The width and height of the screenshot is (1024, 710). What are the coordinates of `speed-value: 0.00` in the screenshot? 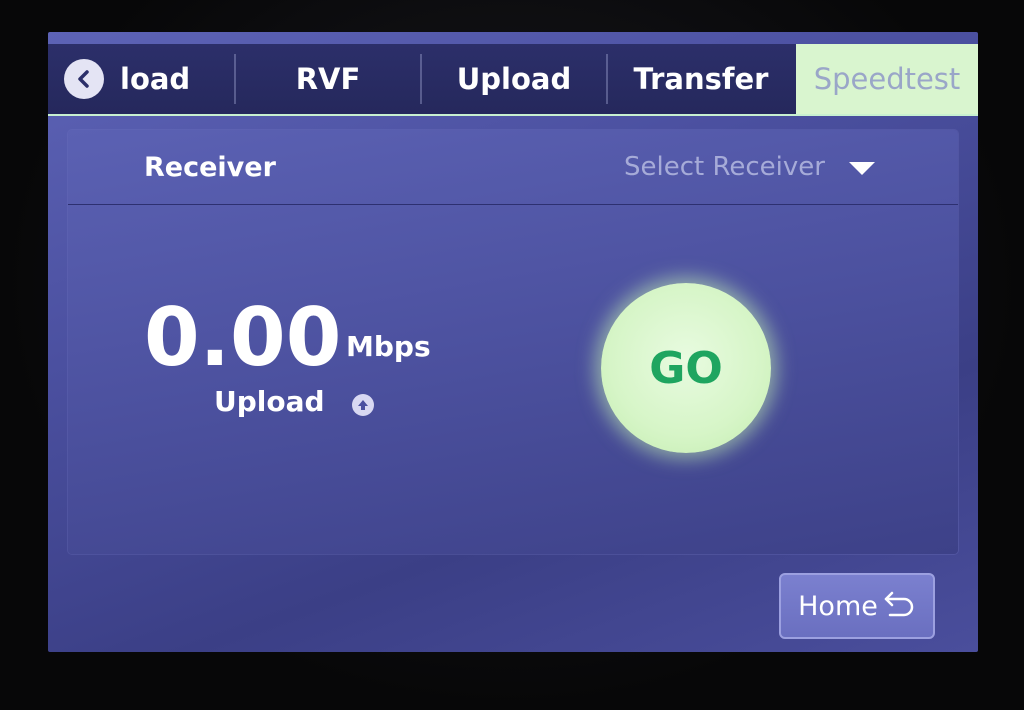 It's located at (243, 337).